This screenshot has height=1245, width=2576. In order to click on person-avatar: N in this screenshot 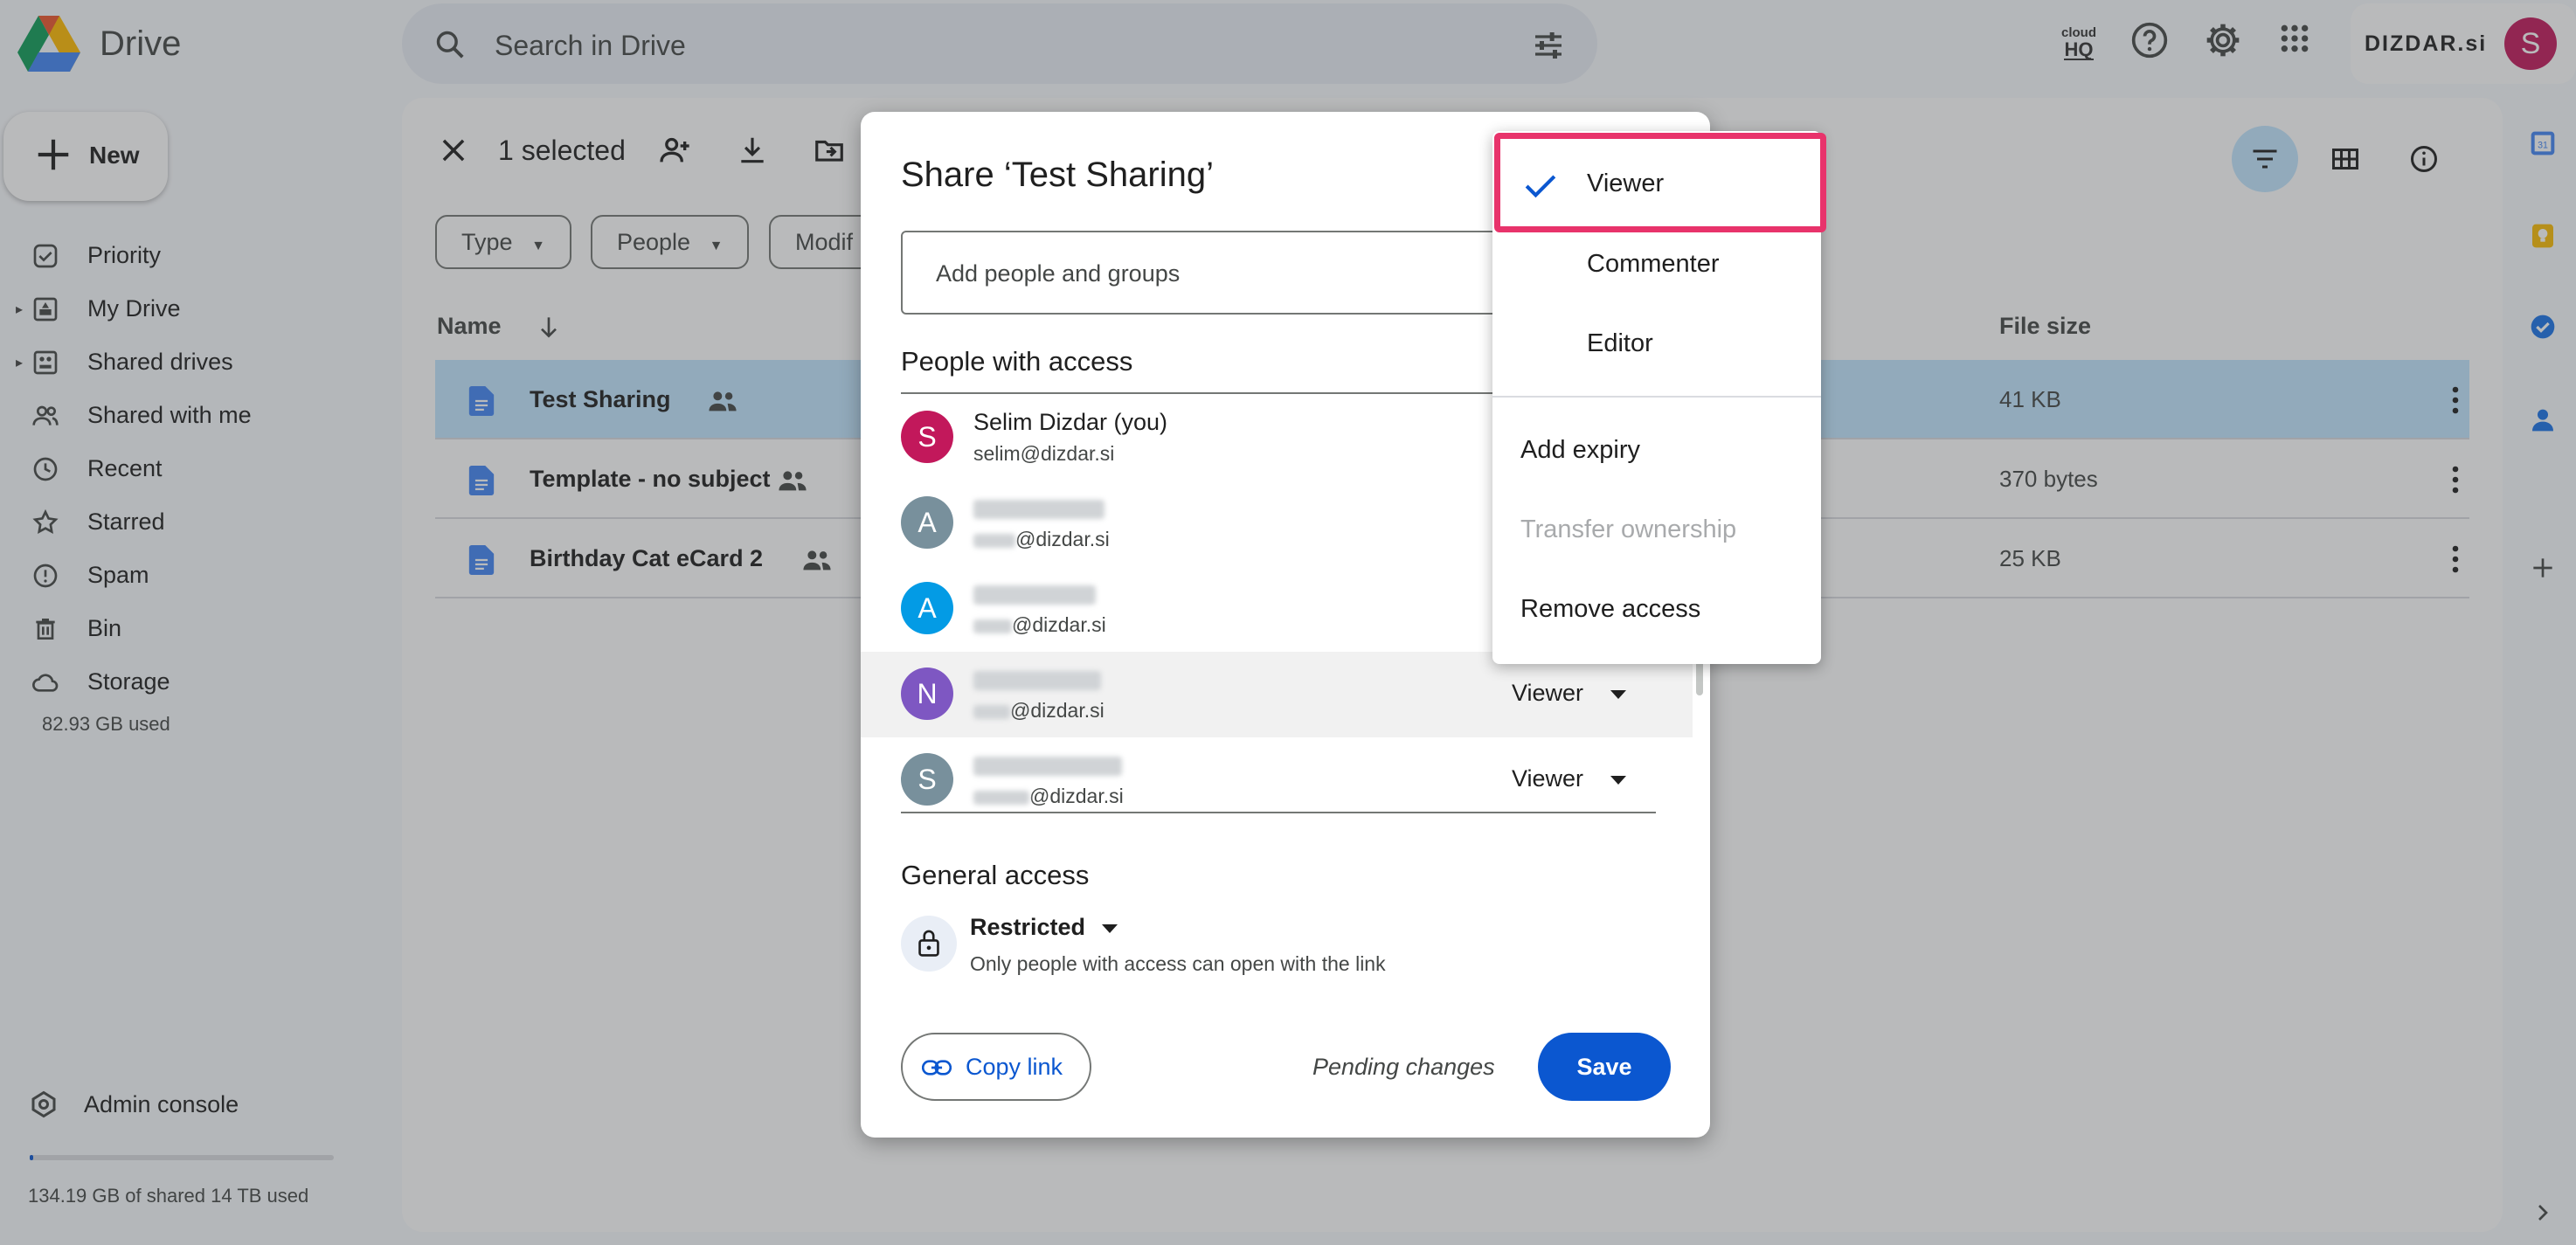, I will do `click(927, 693)`.